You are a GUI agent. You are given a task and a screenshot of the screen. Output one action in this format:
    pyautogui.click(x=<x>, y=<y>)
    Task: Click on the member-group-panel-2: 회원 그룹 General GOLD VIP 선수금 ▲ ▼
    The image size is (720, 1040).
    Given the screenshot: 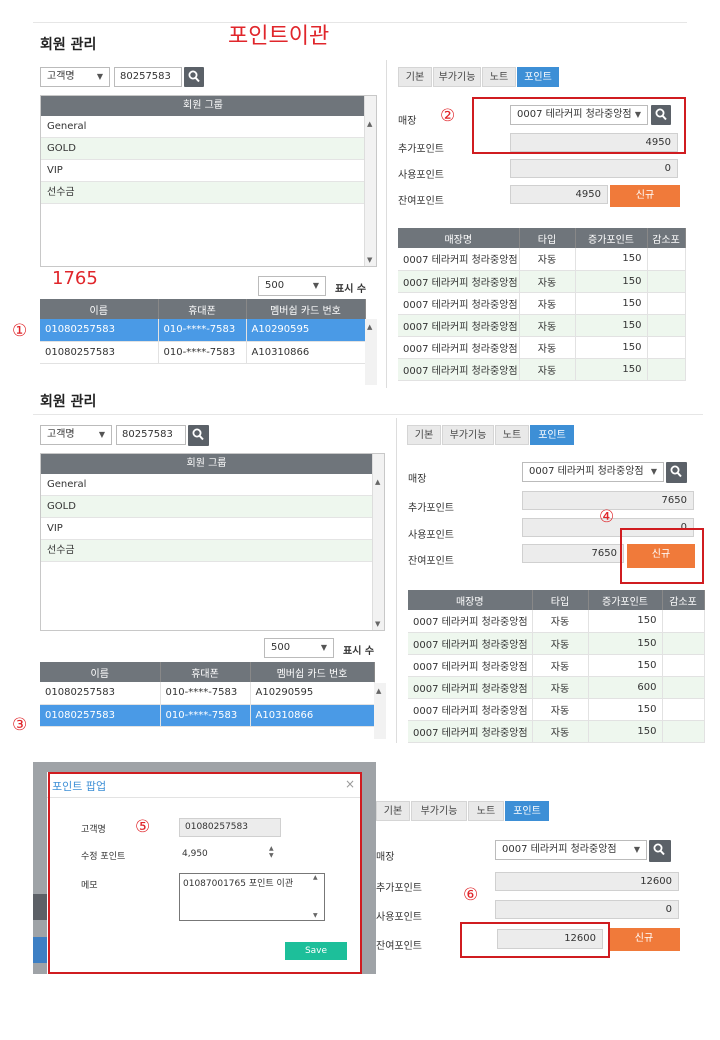 What is the action you would take?
    pyautogui.click(x=212, y=542)
    